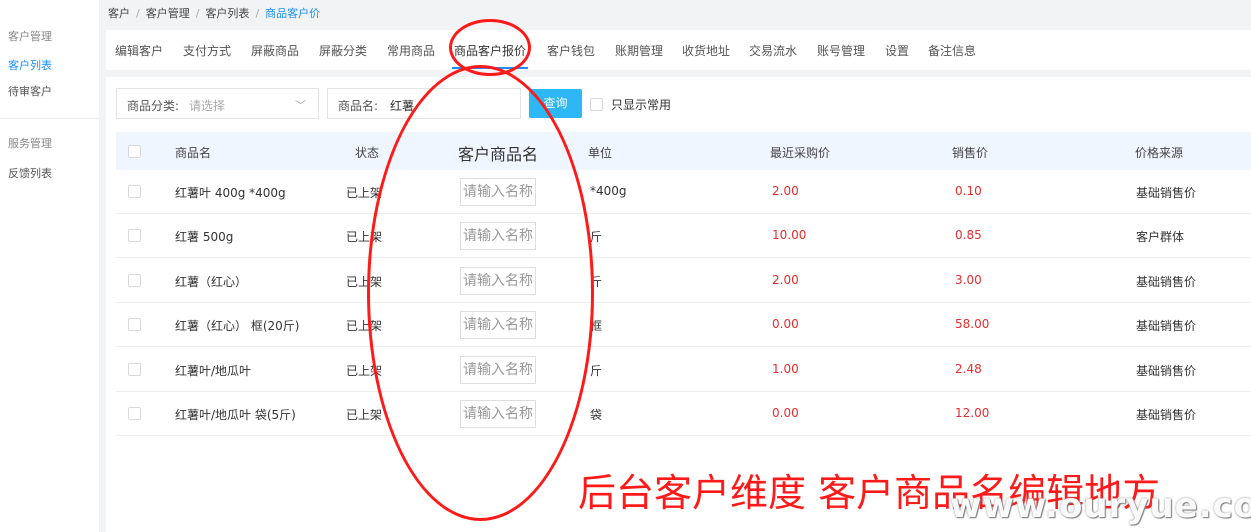 The image size is (1251, 532). I want to click on header-price-source: 价格来源, so click(1159, 153).